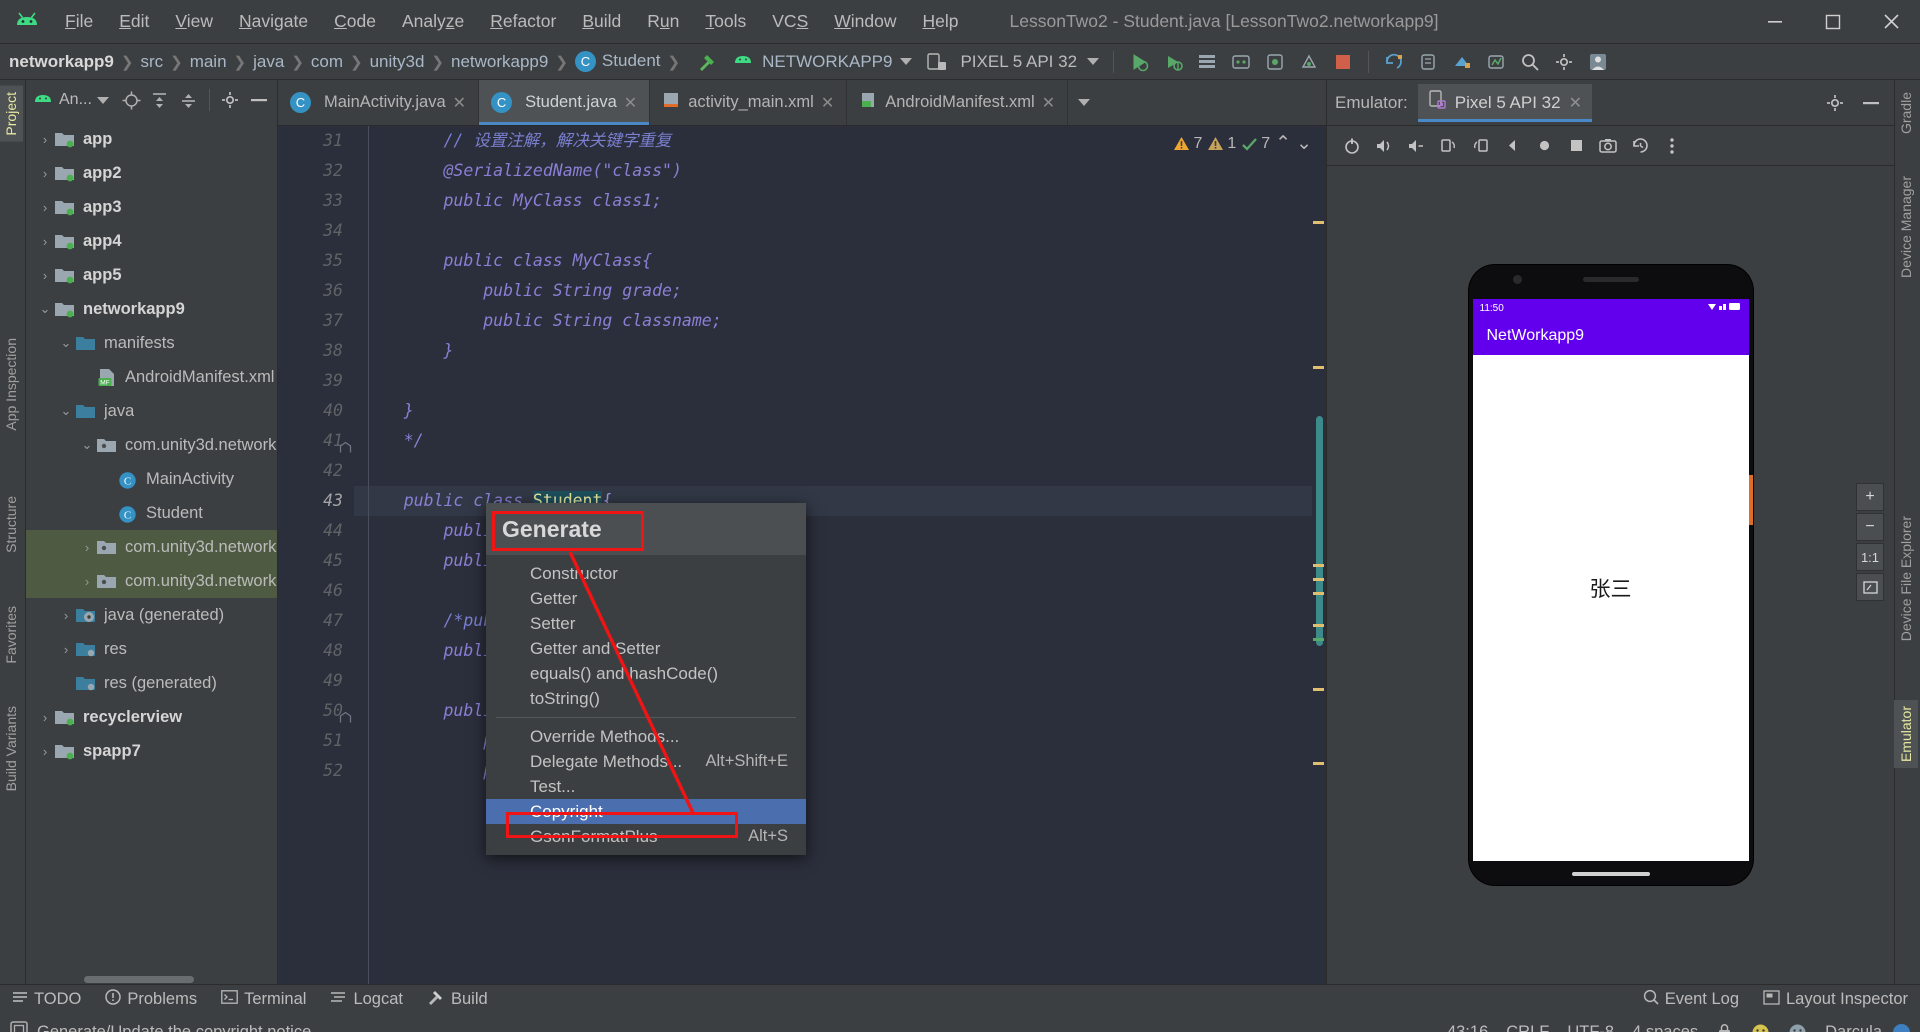 The image size is (1920, 1032). Describe the element at coordinates (1590, 1027) in the screenshot. I see `file-encoding: UTF-8` at that location.